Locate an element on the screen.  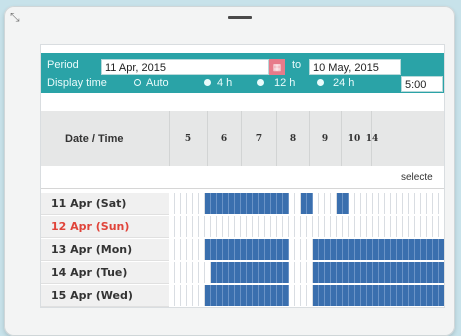
calendar-icon: ▦ is located at coordinates (277, 67).